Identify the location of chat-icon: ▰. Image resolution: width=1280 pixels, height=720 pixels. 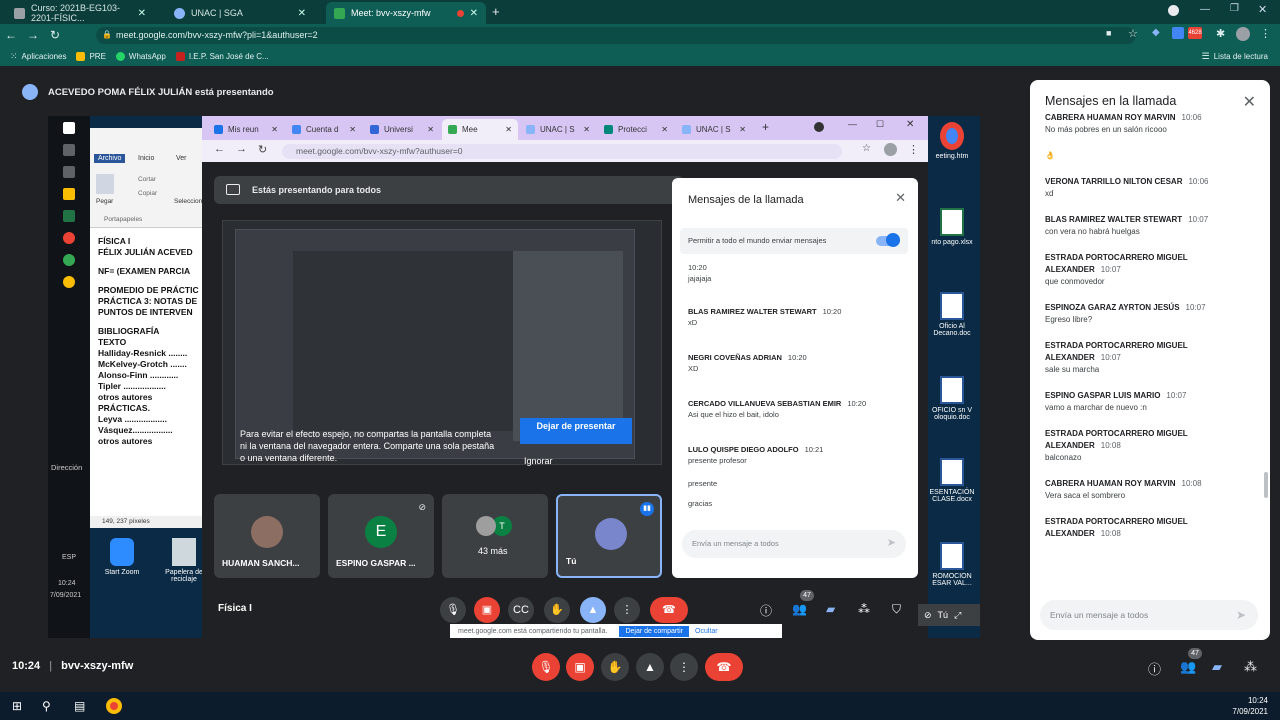
(1217, 667).